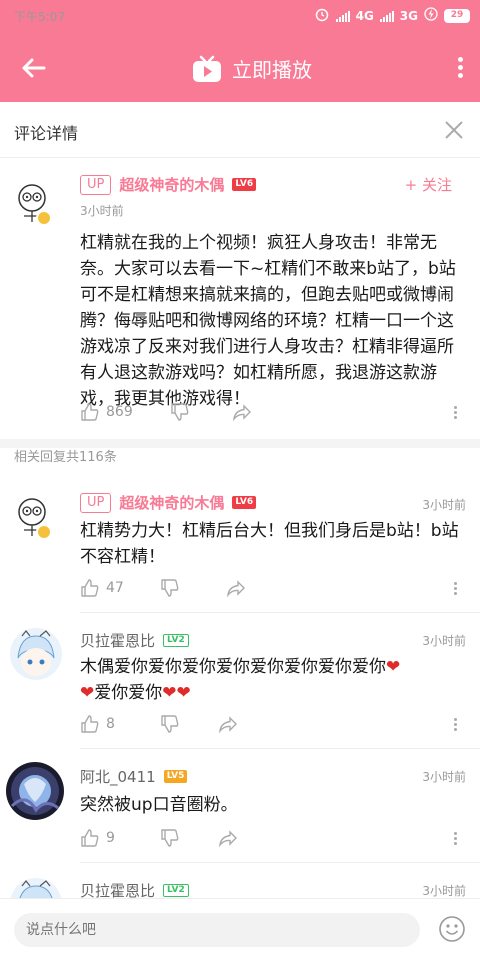  Describe the element at coordinates (322, 16) in the screenshot. I see `alarm-icon` at that location.